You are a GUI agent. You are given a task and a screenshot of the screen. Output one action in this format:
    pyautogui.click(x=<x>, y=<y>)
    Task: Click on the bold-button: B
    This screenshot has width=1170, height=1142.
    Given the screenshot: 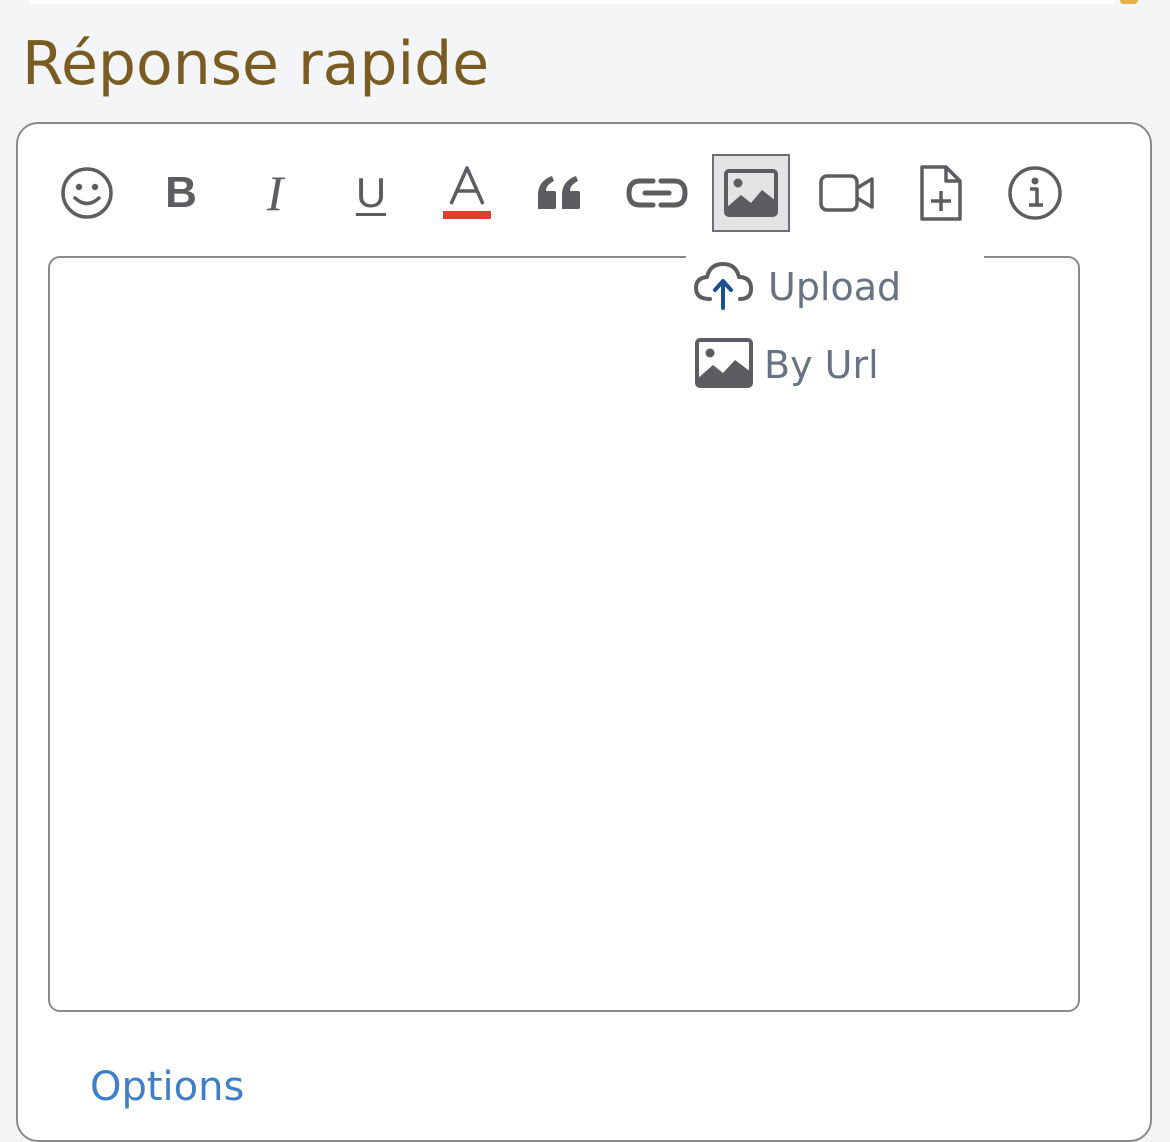 What is the action you would take?
    pyautogui.click(x=181, y=193)
    